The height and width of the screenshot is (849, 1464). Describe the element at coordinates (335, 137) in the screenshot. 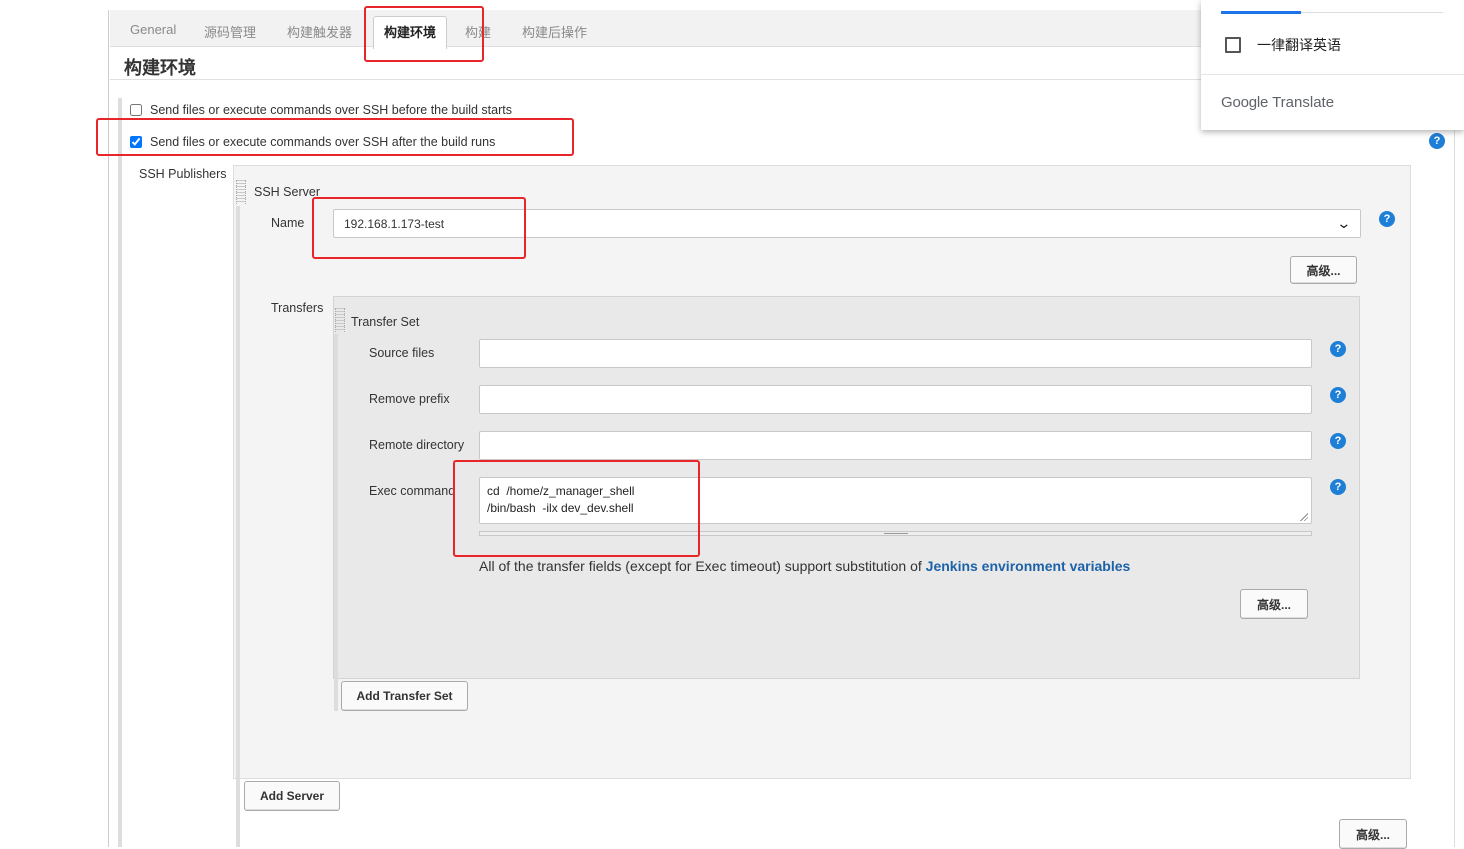

I see `highlight-checkbox-box` at that location.